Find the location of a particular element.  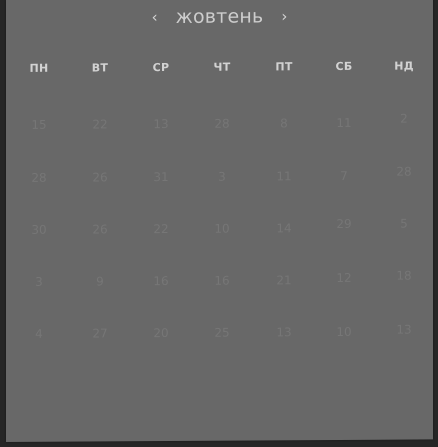

day-cell: 31 is located at coordinates (161, 177).